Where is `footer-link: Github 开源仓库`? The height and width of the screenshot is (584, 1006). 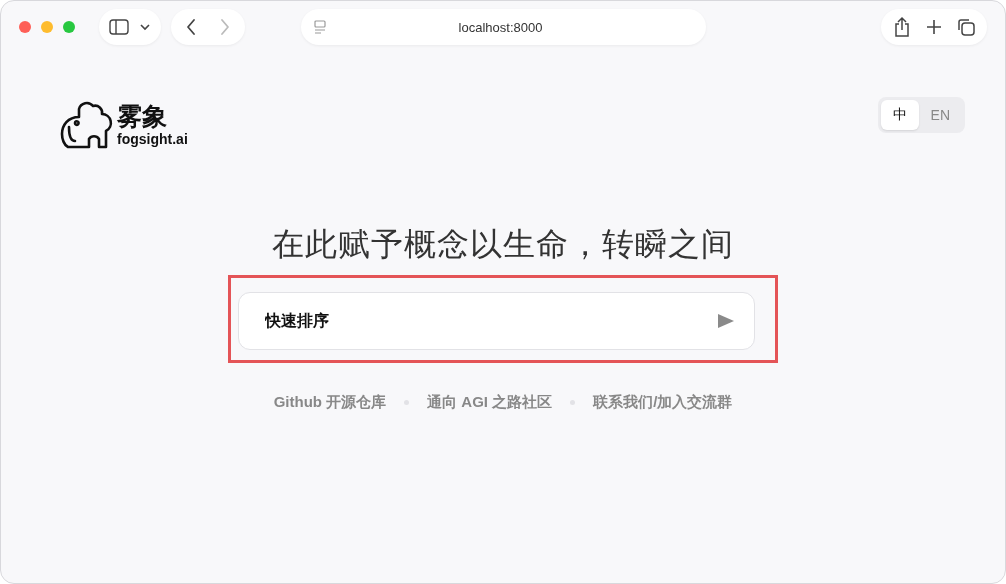
footer-link: Github 开源仓库 is located at coordinates (330, 402).